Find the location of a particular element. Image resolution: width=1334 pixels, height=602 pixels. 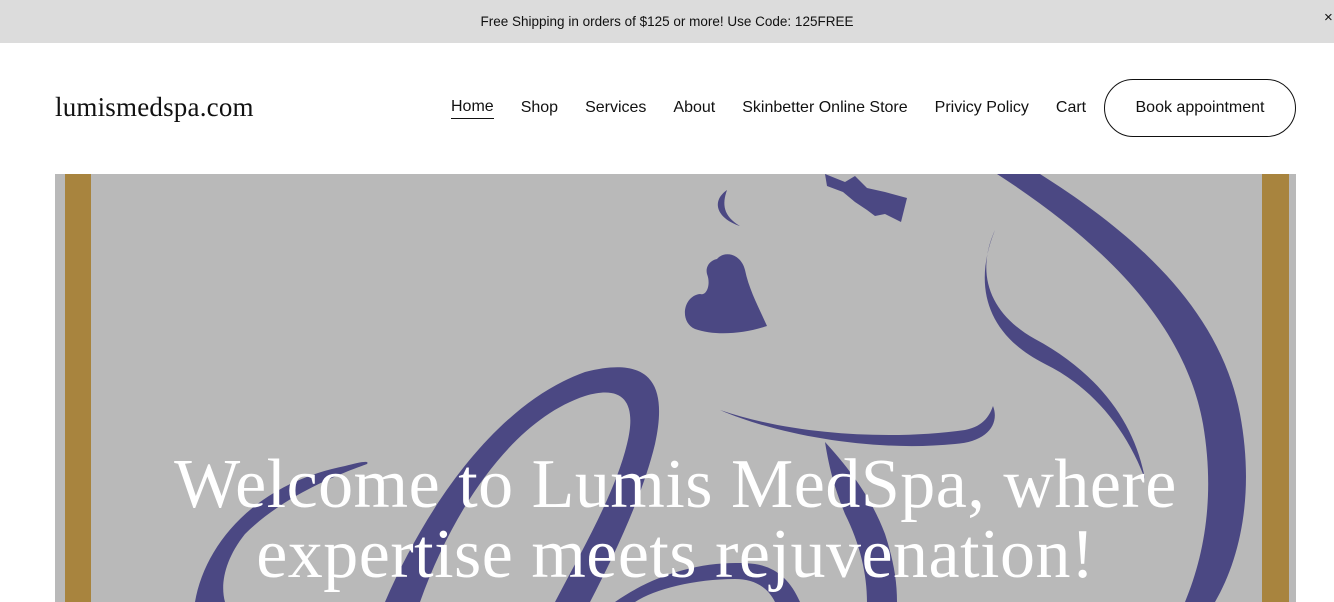

nav-item-cart: Cart is located at coordinates (1071, 109).